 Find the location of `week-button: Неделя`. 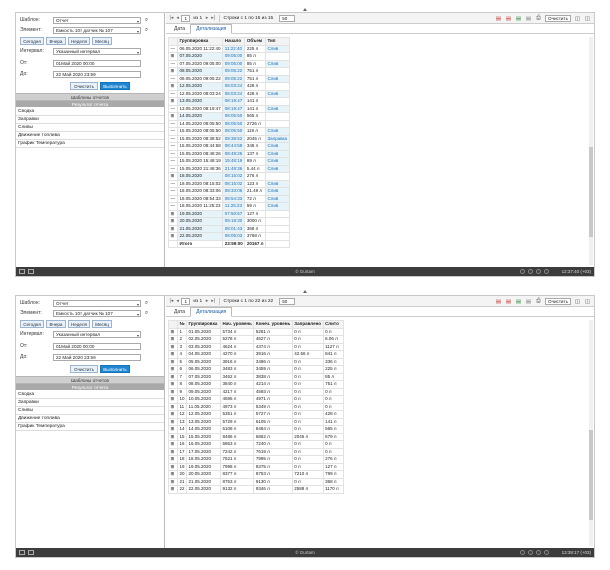

week-button: Неделя is located at coordinates (79, 324).